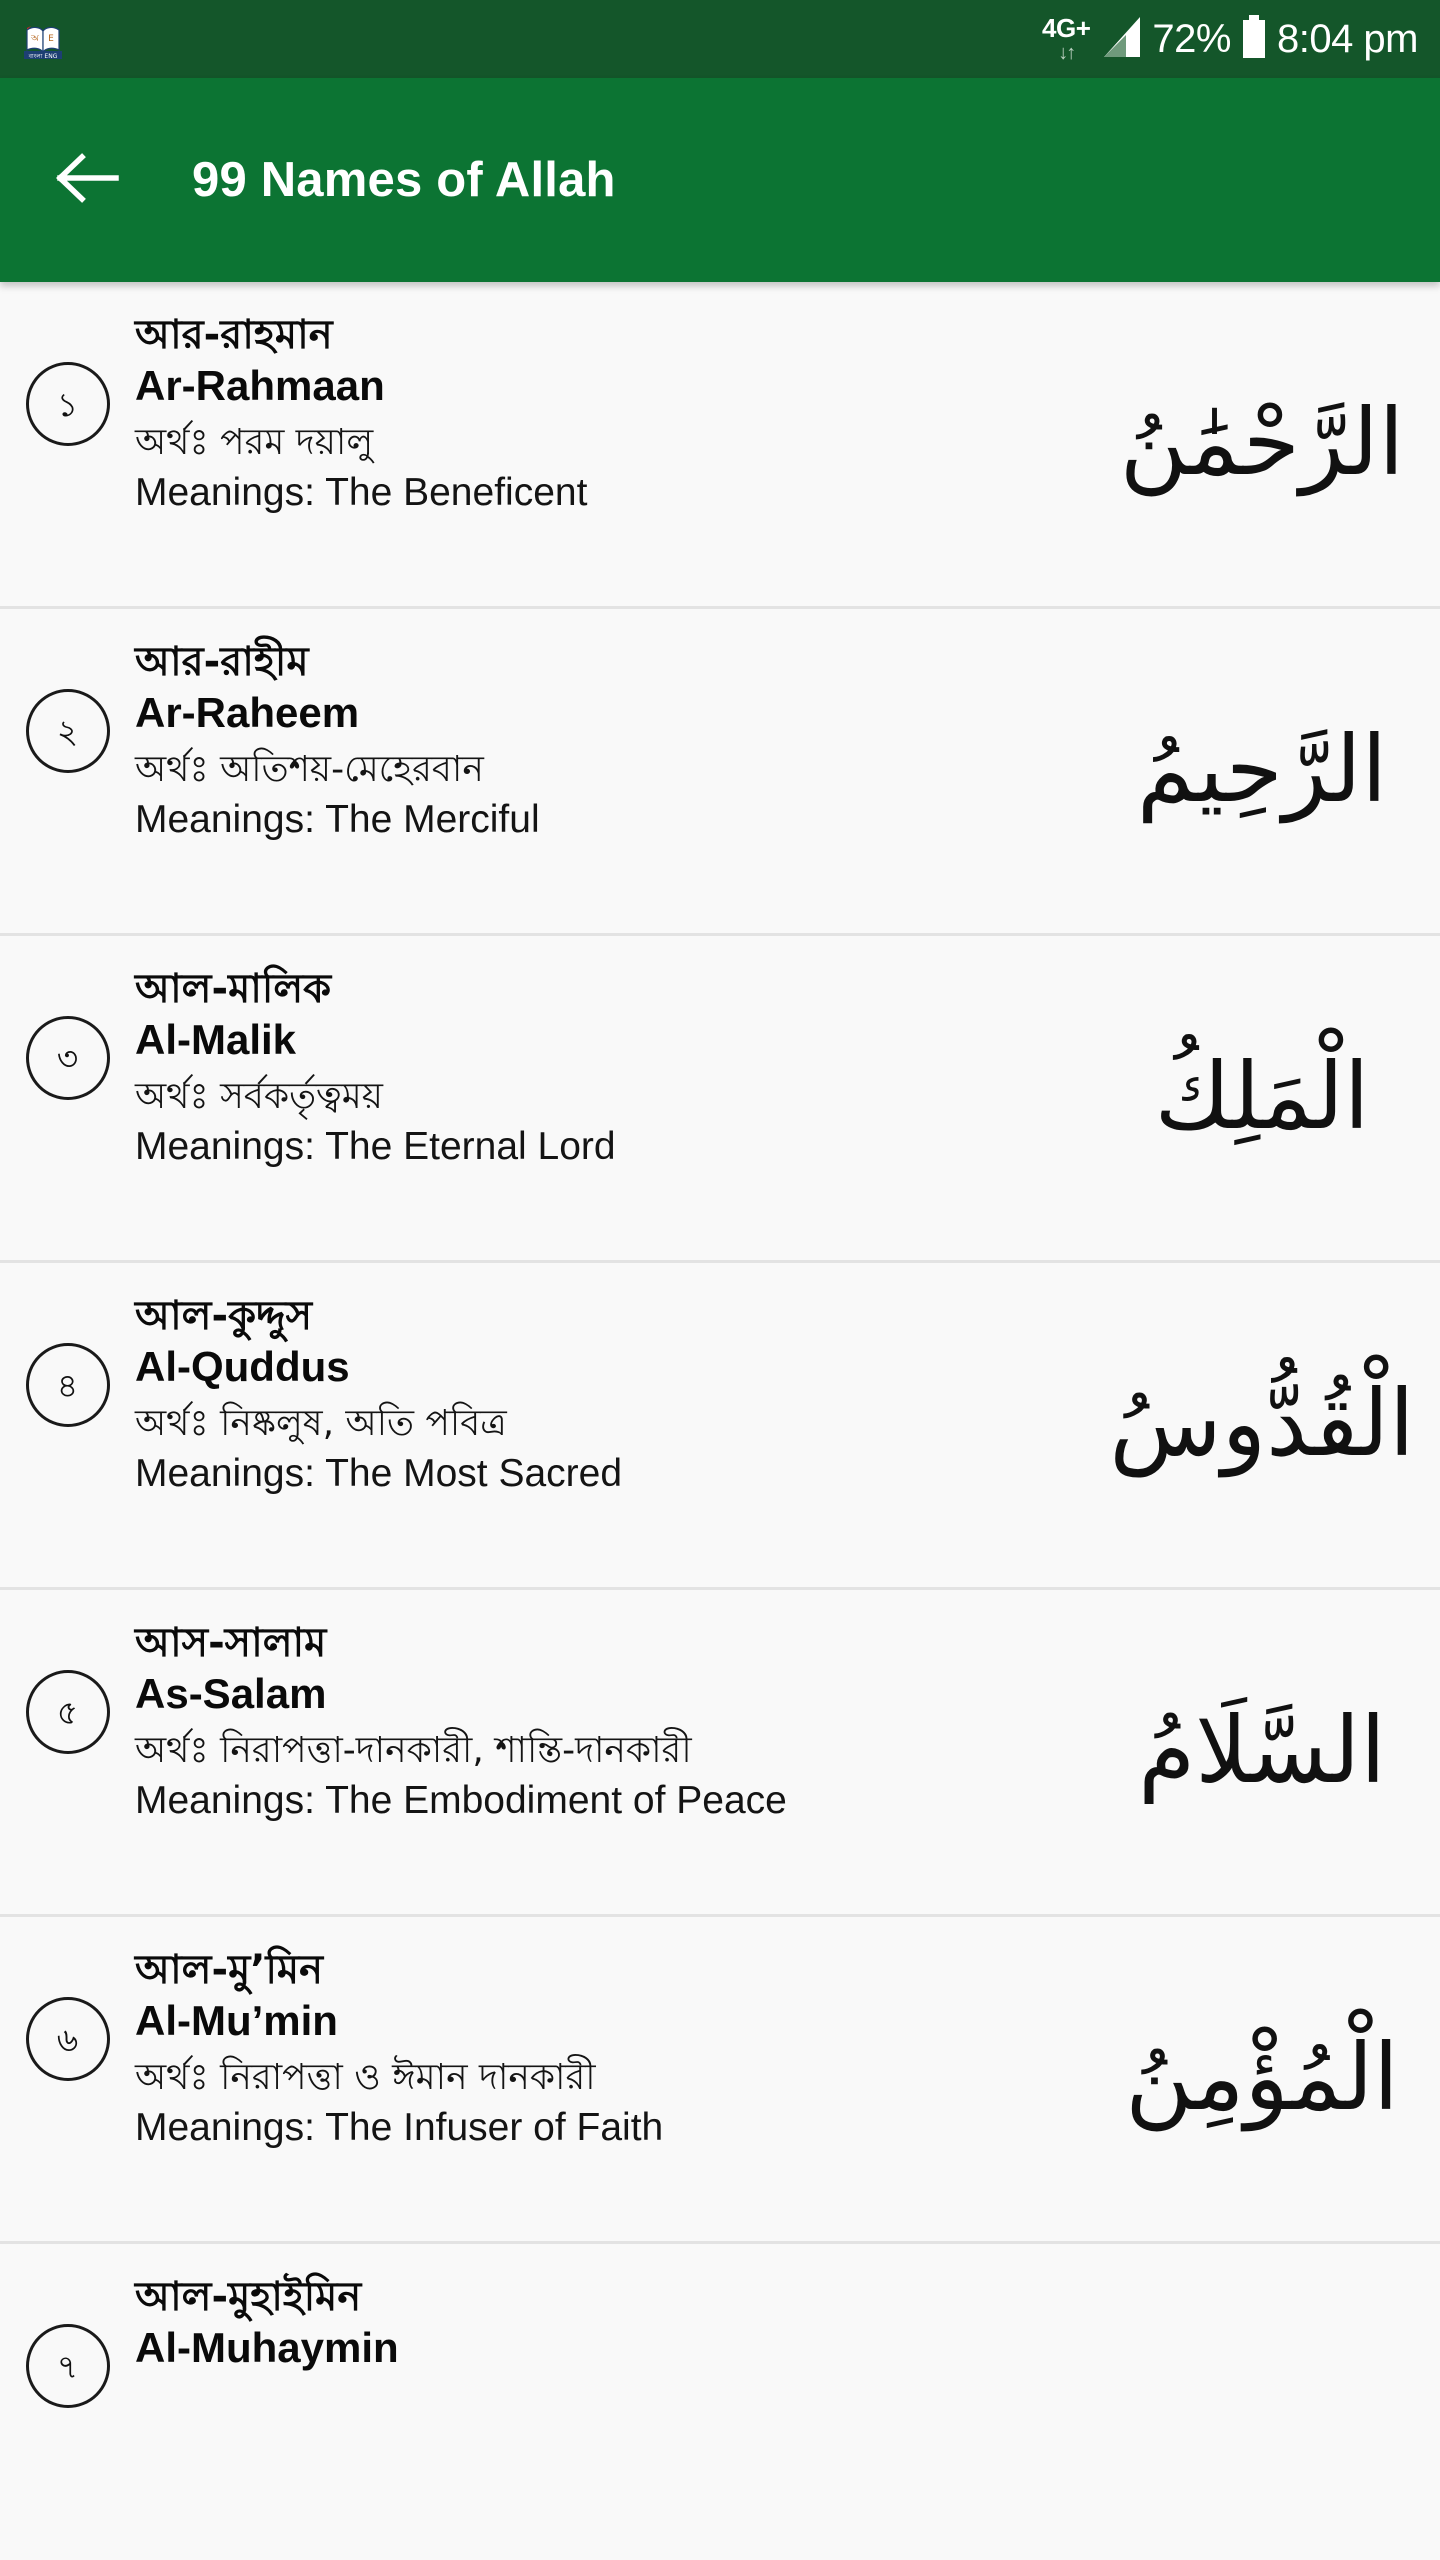  Describe the element at coordinates (1262, 1750) in the screenshot. I see `item-arabic-calligraphy: السَّلَامُ` at that location.